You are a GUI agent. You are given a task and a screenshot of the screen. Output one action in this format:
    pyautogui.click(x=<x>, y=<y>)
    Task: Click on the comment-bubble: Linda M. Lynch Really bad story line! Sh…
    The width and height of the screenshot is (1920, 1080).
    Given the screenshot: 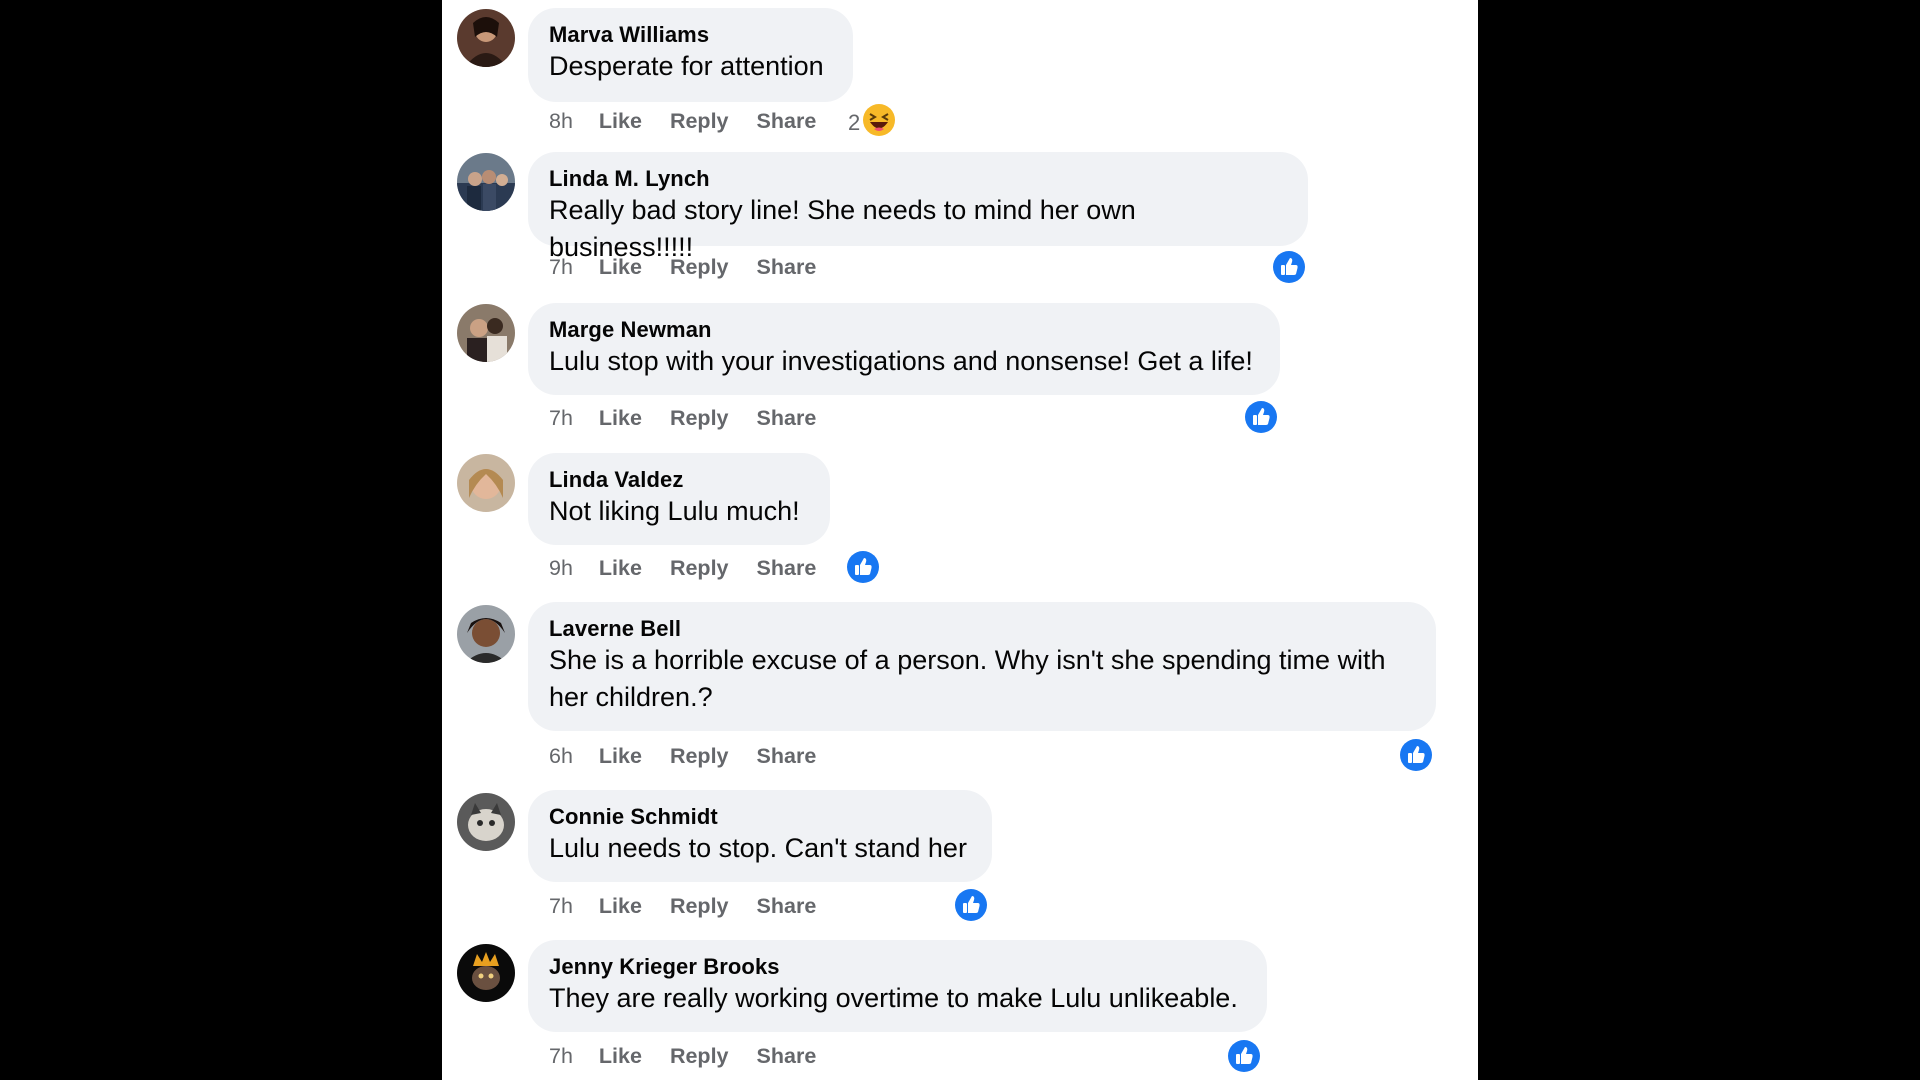 What is the action you would take?
    pyautogui.click(x=918, y=207)
    